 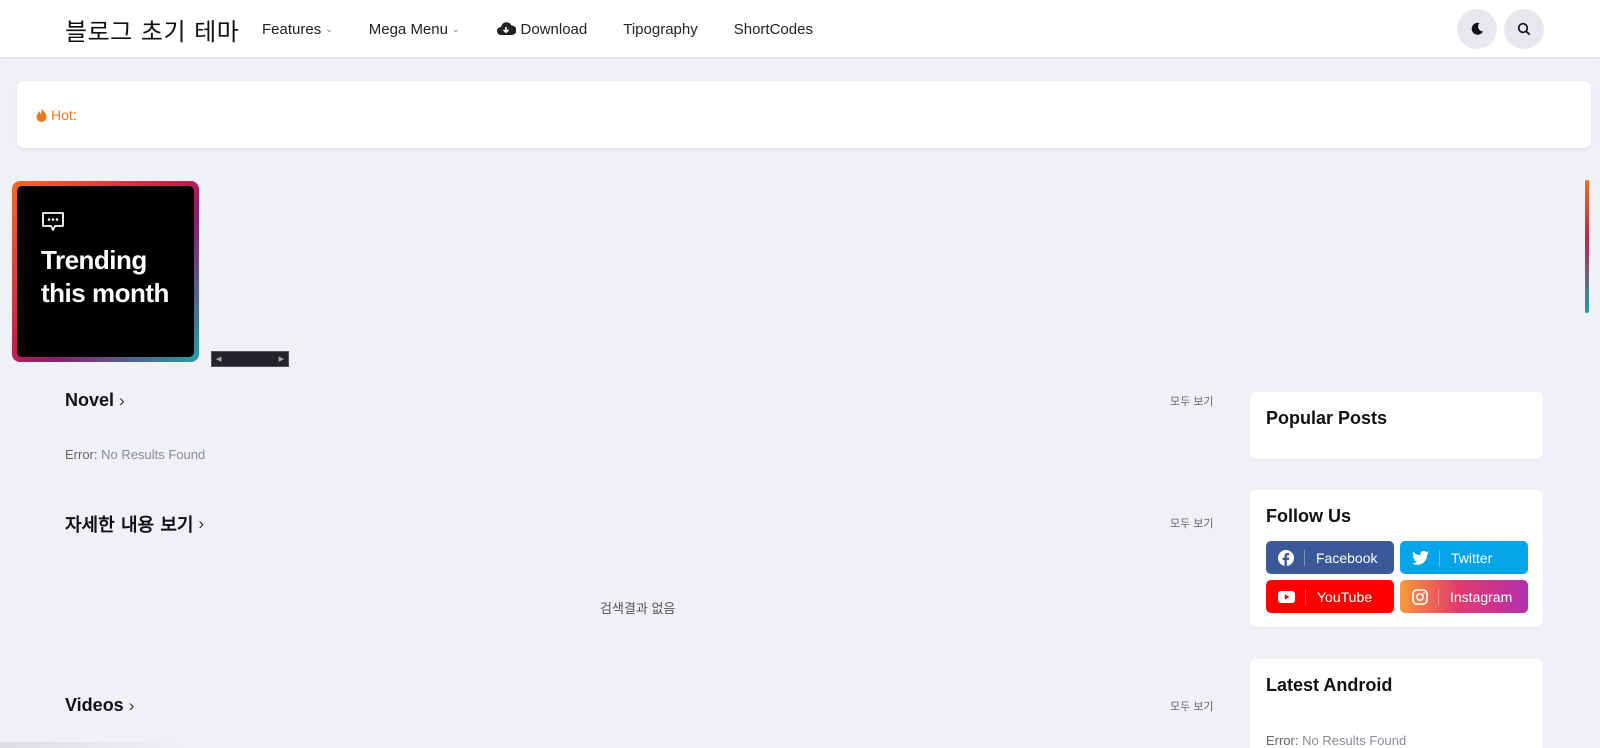 I want to click on facebook-button: Facebook, so click(x=1330, y=557).